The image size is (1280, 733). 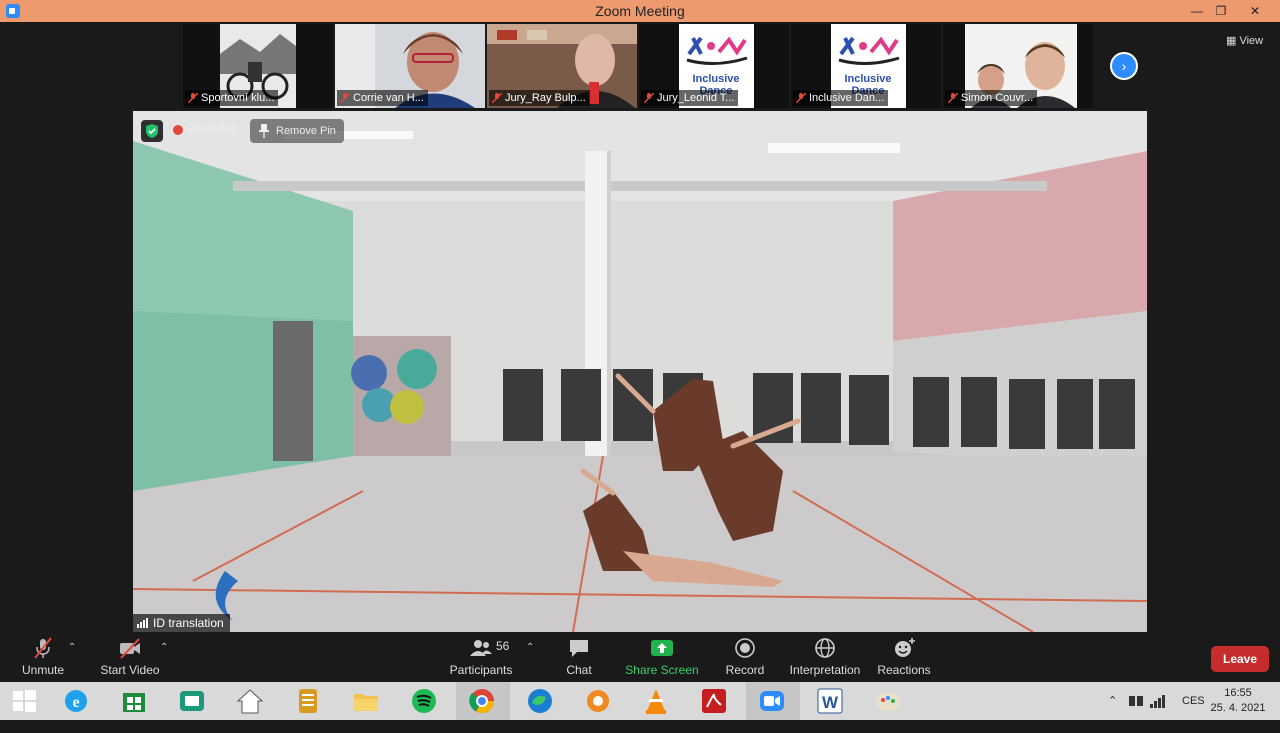 I want to click on tray-chevron-icon: ⌃, so click(x=1112, y=713).